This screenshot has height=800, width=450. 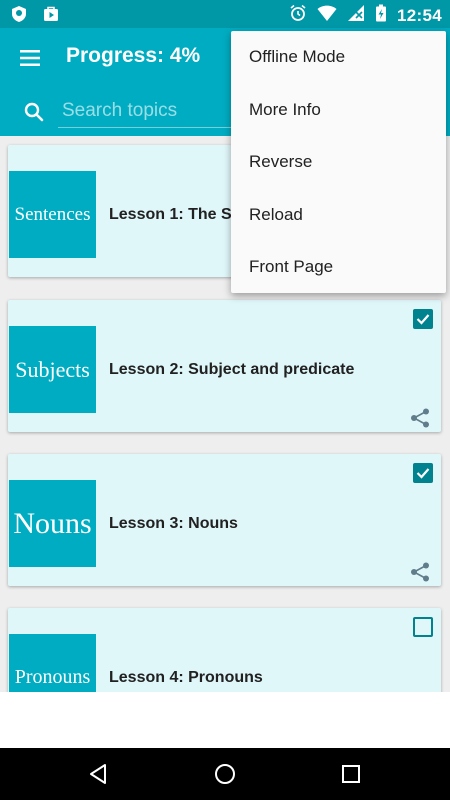 What do you see at coordinates (52, 214) in the screenshot?
I see `lesson-thumbnail: Sentences` at bounding box center [52, 214].